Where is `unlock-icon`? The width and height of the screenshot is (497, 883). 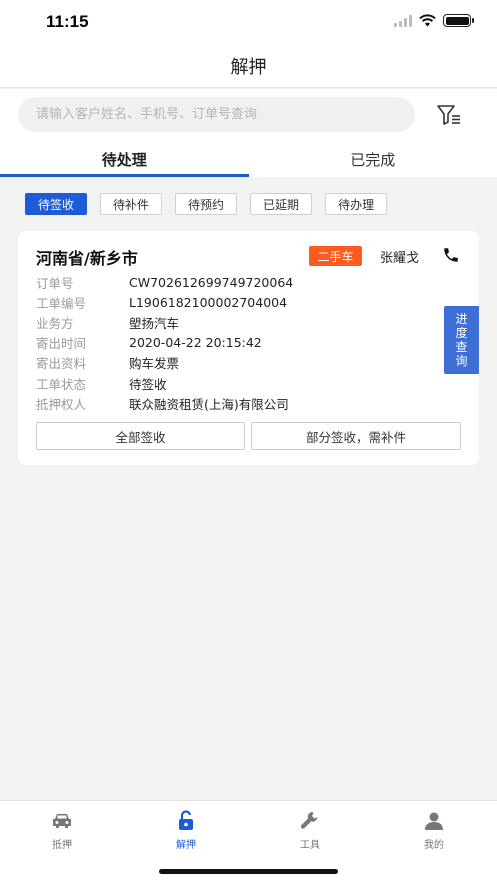
unlock-icon is located at coordinates (186, 820).